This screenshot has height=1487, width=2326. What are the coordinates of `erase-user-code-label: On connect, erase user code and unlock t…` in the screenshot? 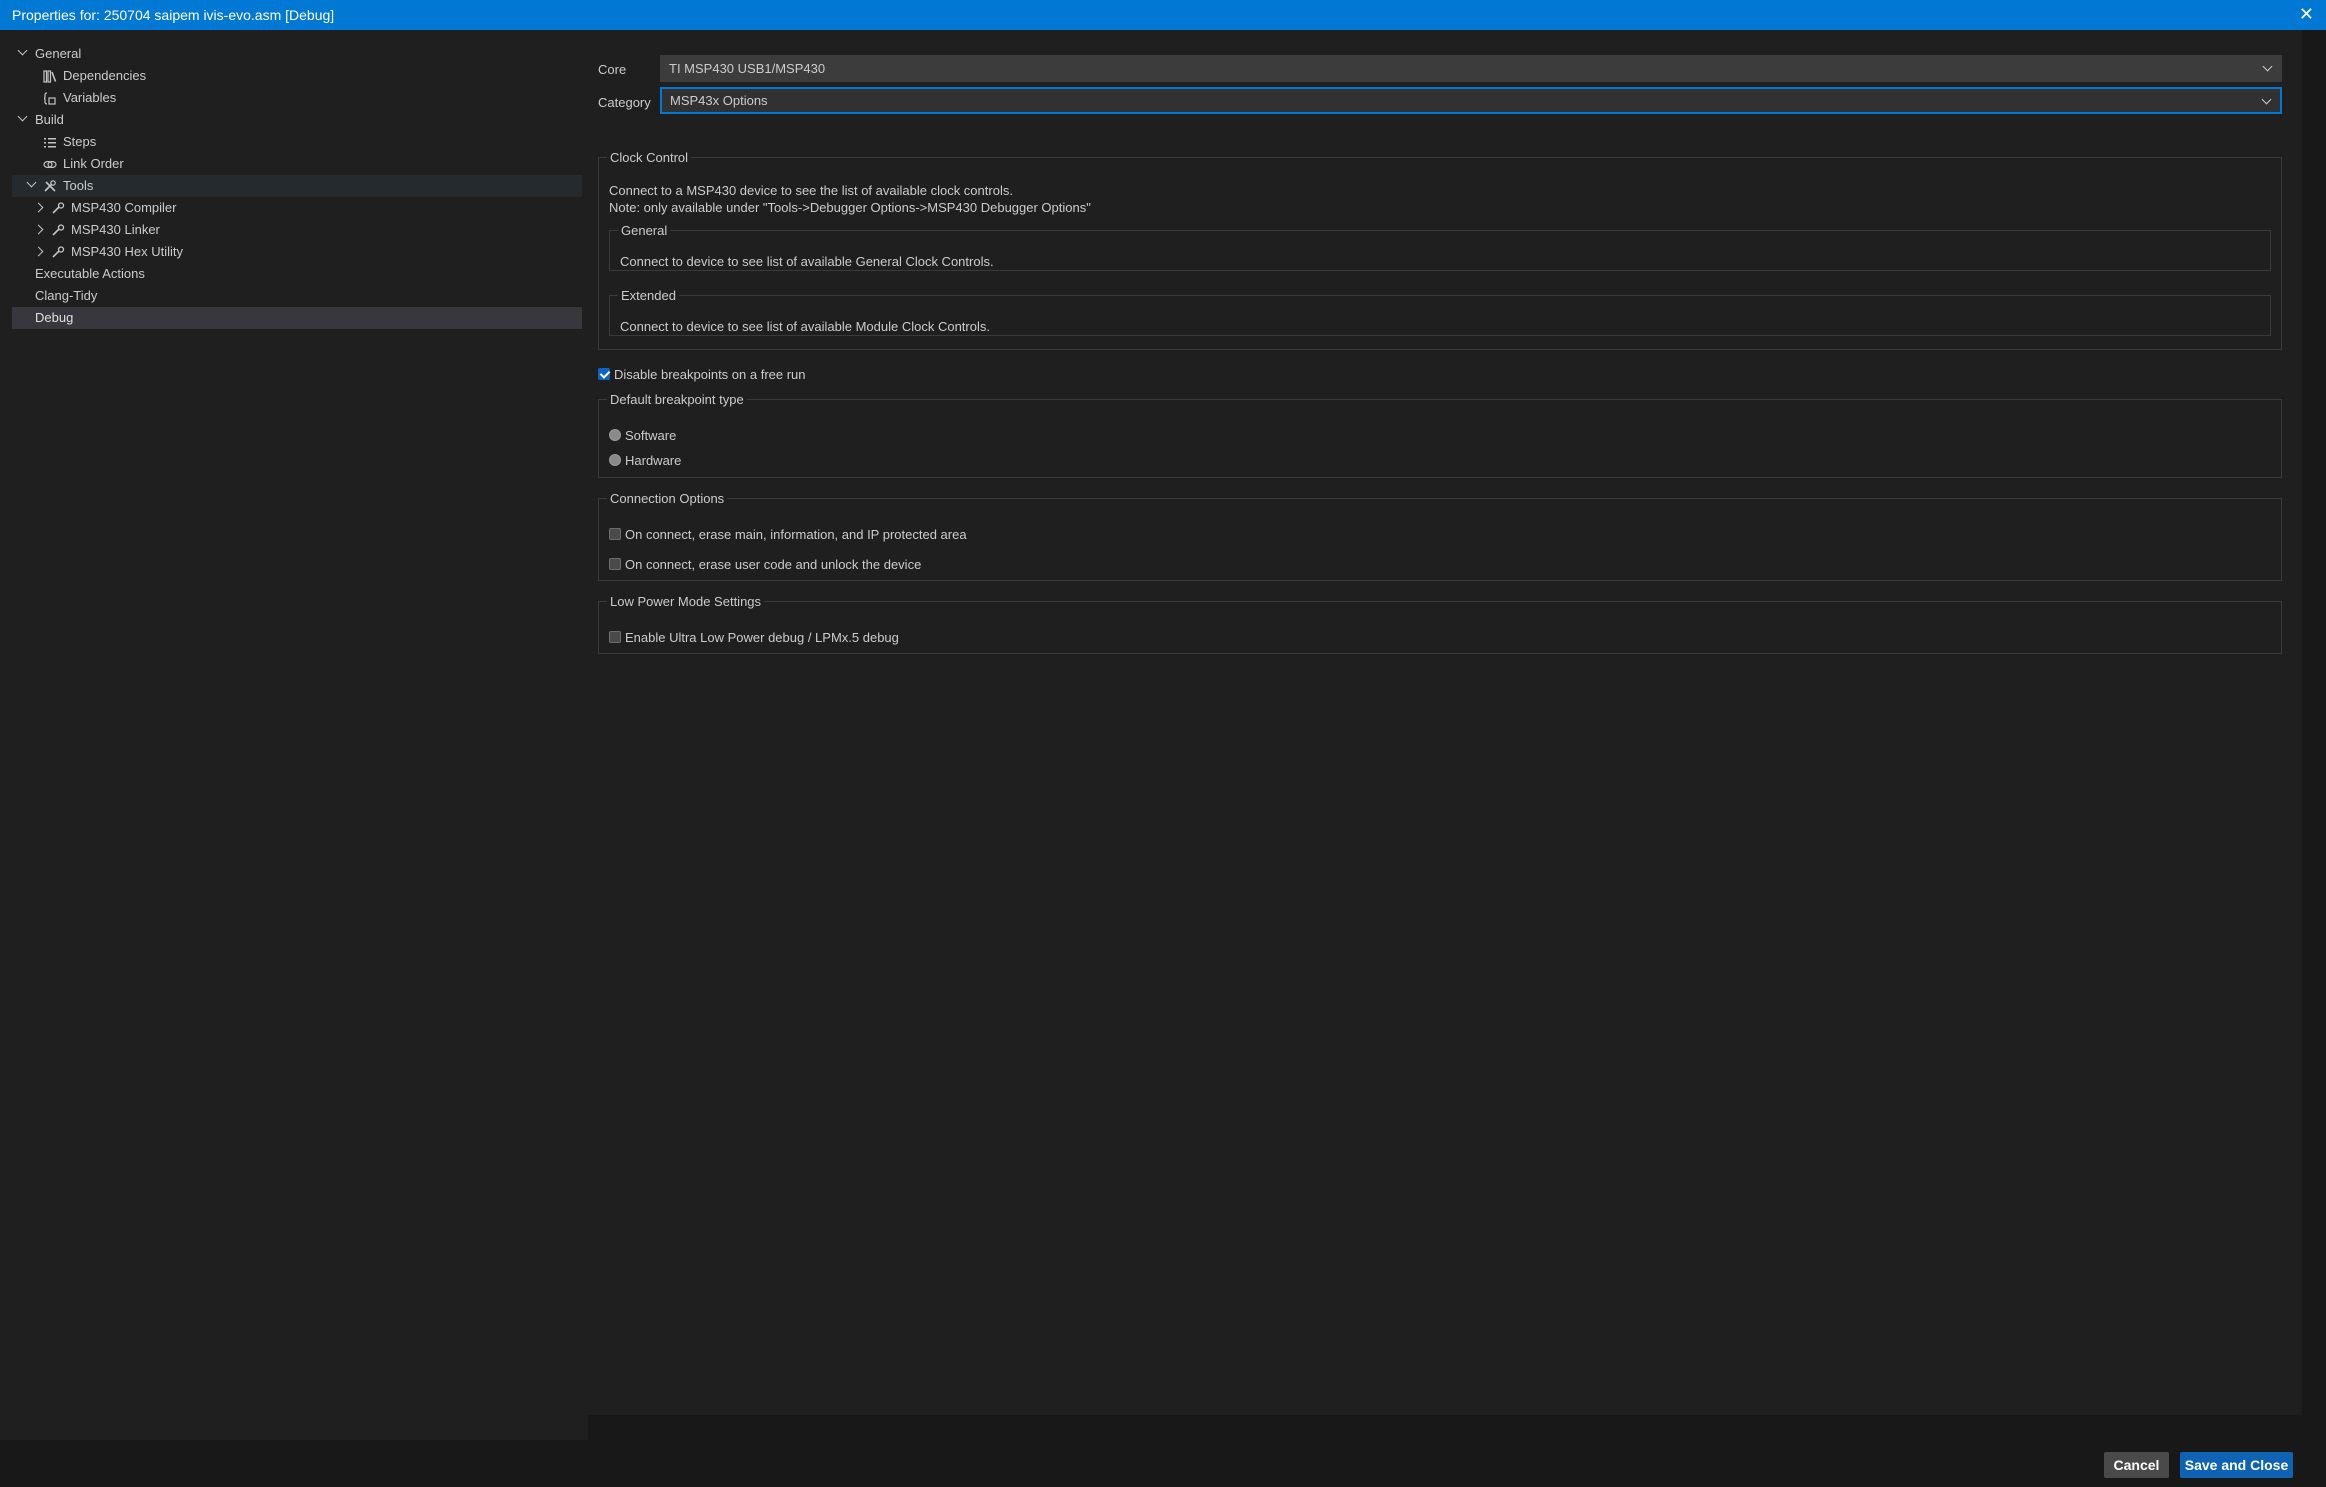 It's located at (773, 564).